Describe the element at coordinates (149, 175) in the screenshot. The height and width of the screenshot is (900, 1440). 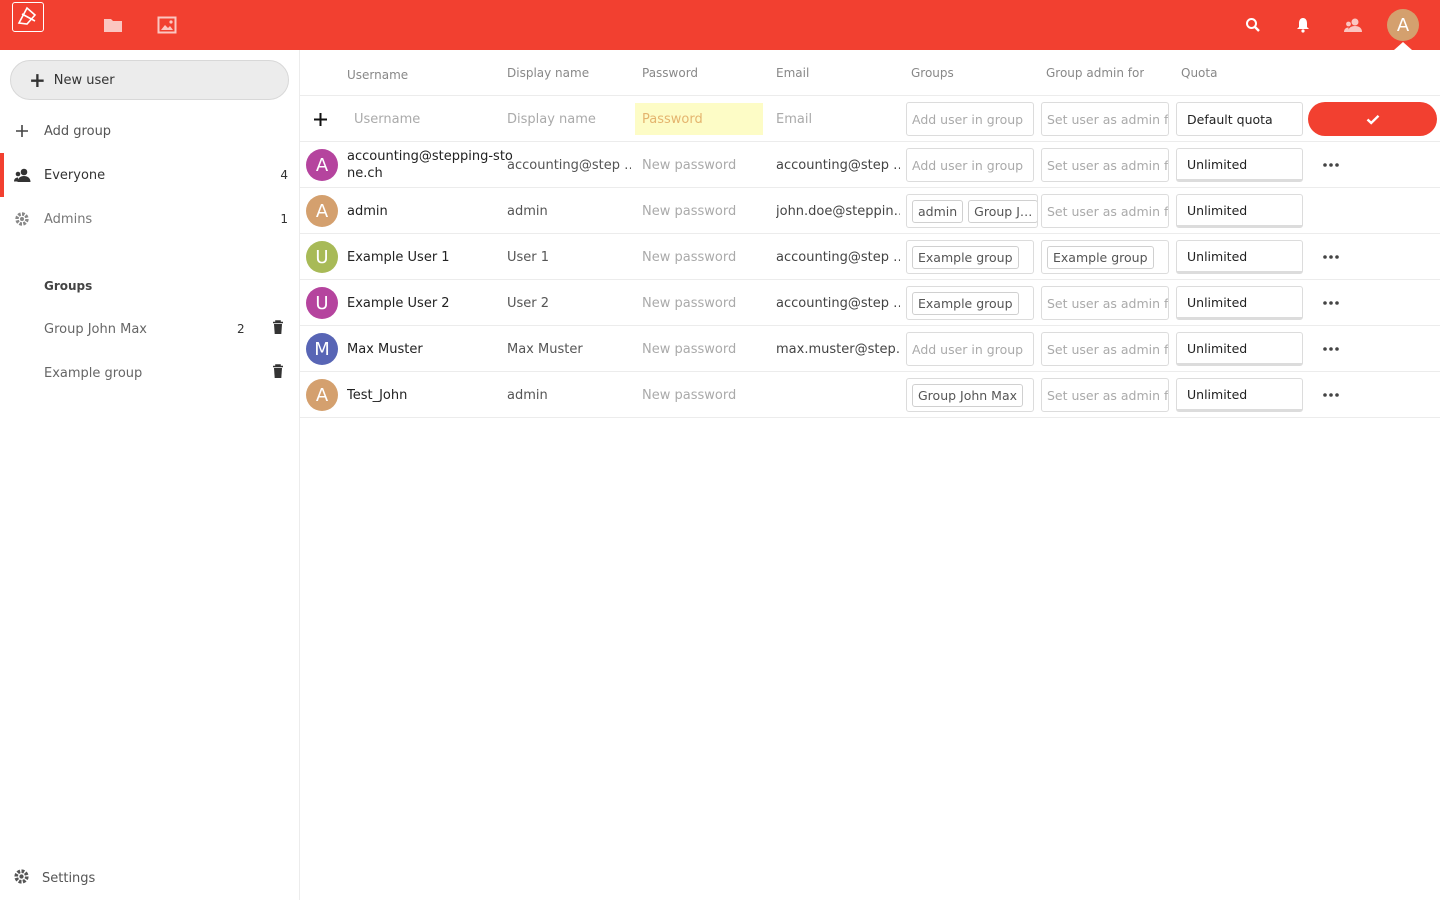
I see `sidebar-item-everyone: Everyone 4` at that location.